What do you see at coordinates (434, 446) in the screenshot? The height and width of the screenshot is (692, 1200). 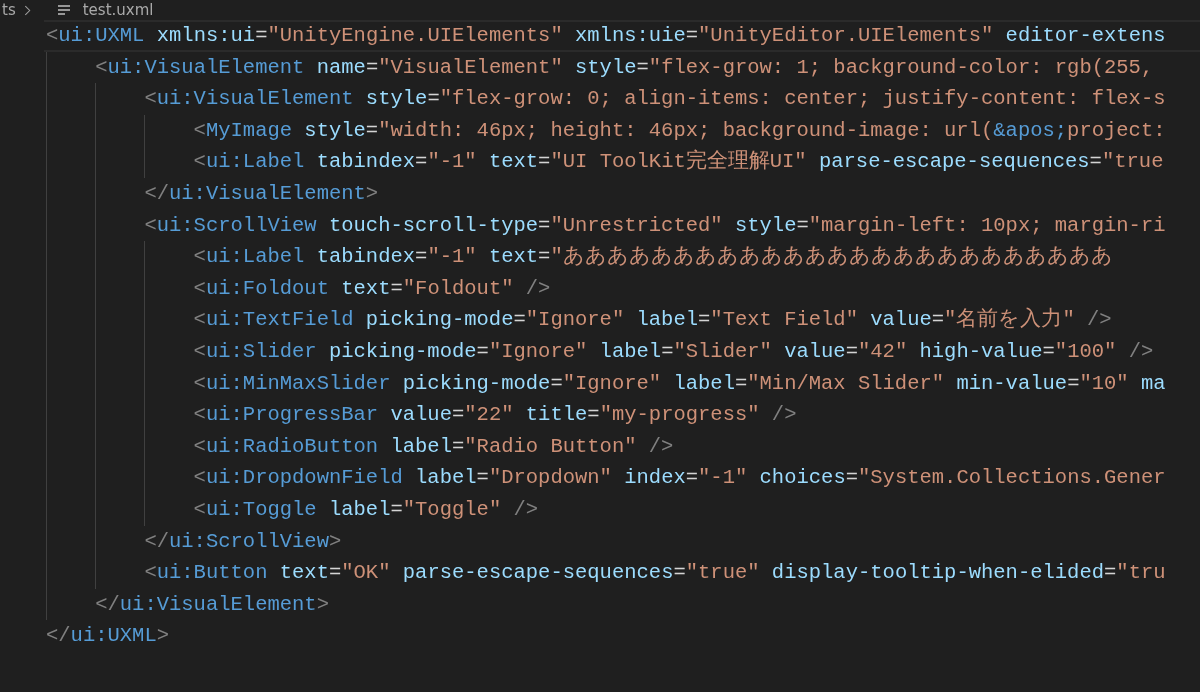 I see `code-line: <ui:RadioButton label="Radio Button" />` at bounding box center [434, 446].